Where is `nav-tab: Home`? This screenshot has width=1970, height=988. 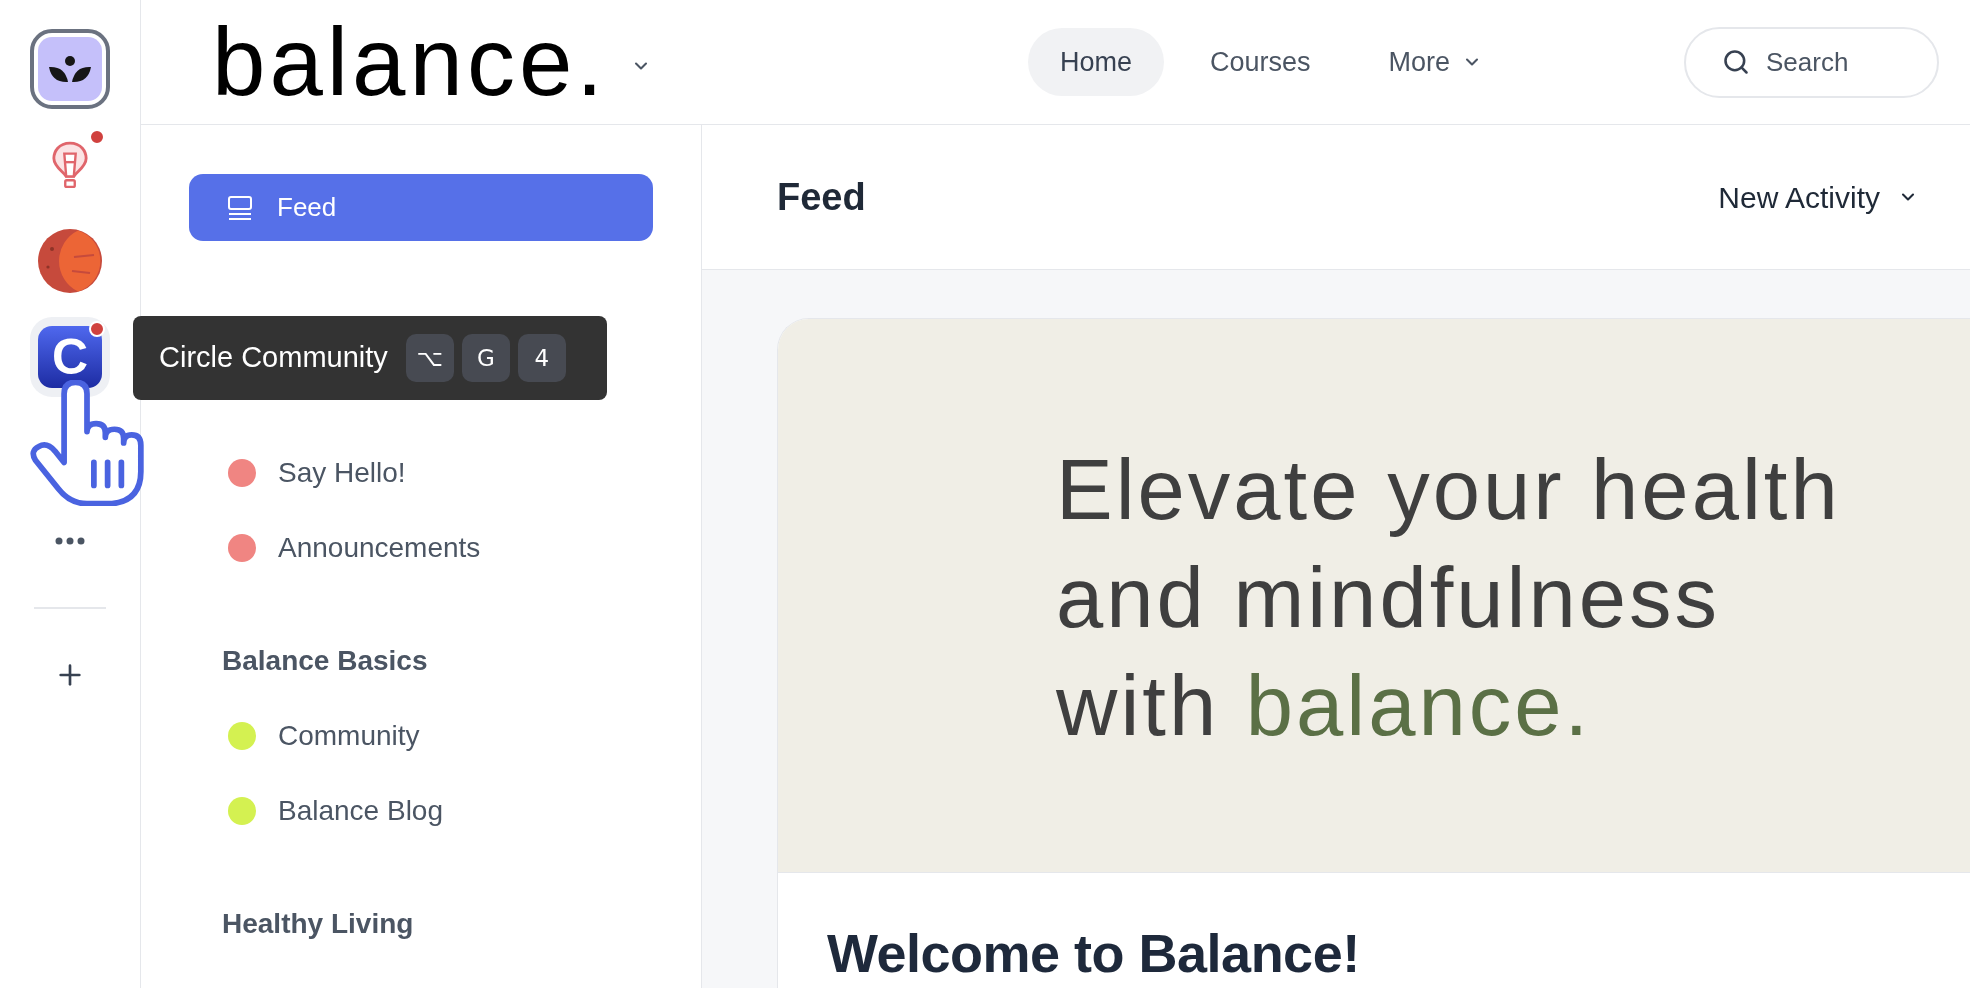
nav-tab: Home is located at coordinates (1095, 62).